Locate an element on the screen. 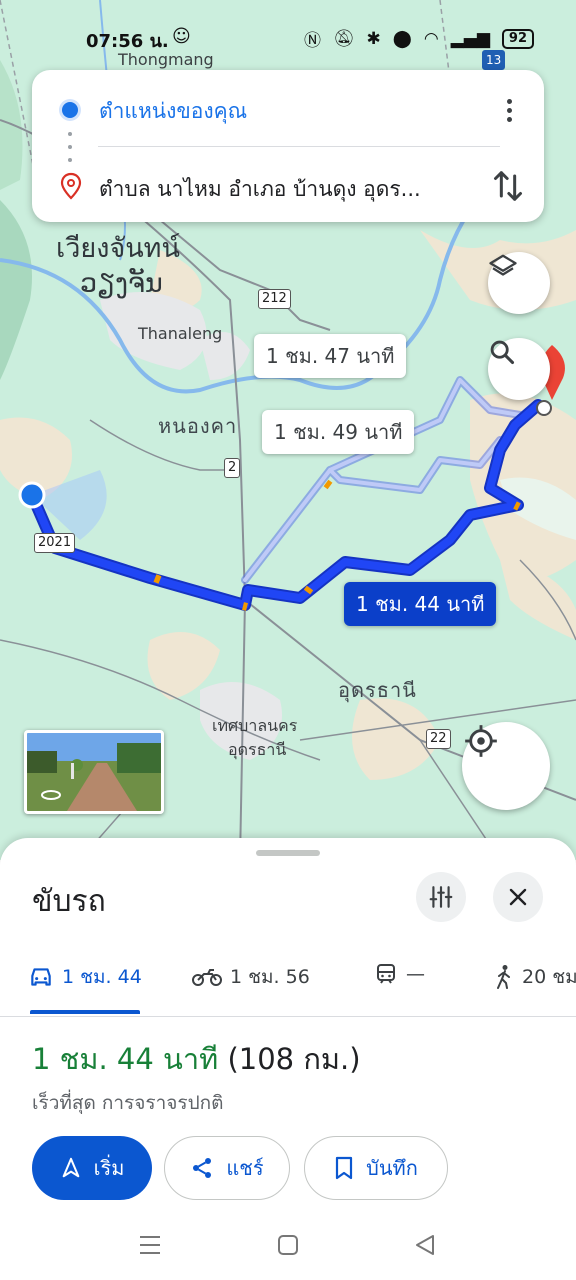  battery-indicator: 92 is located at coordinates (517, 38).